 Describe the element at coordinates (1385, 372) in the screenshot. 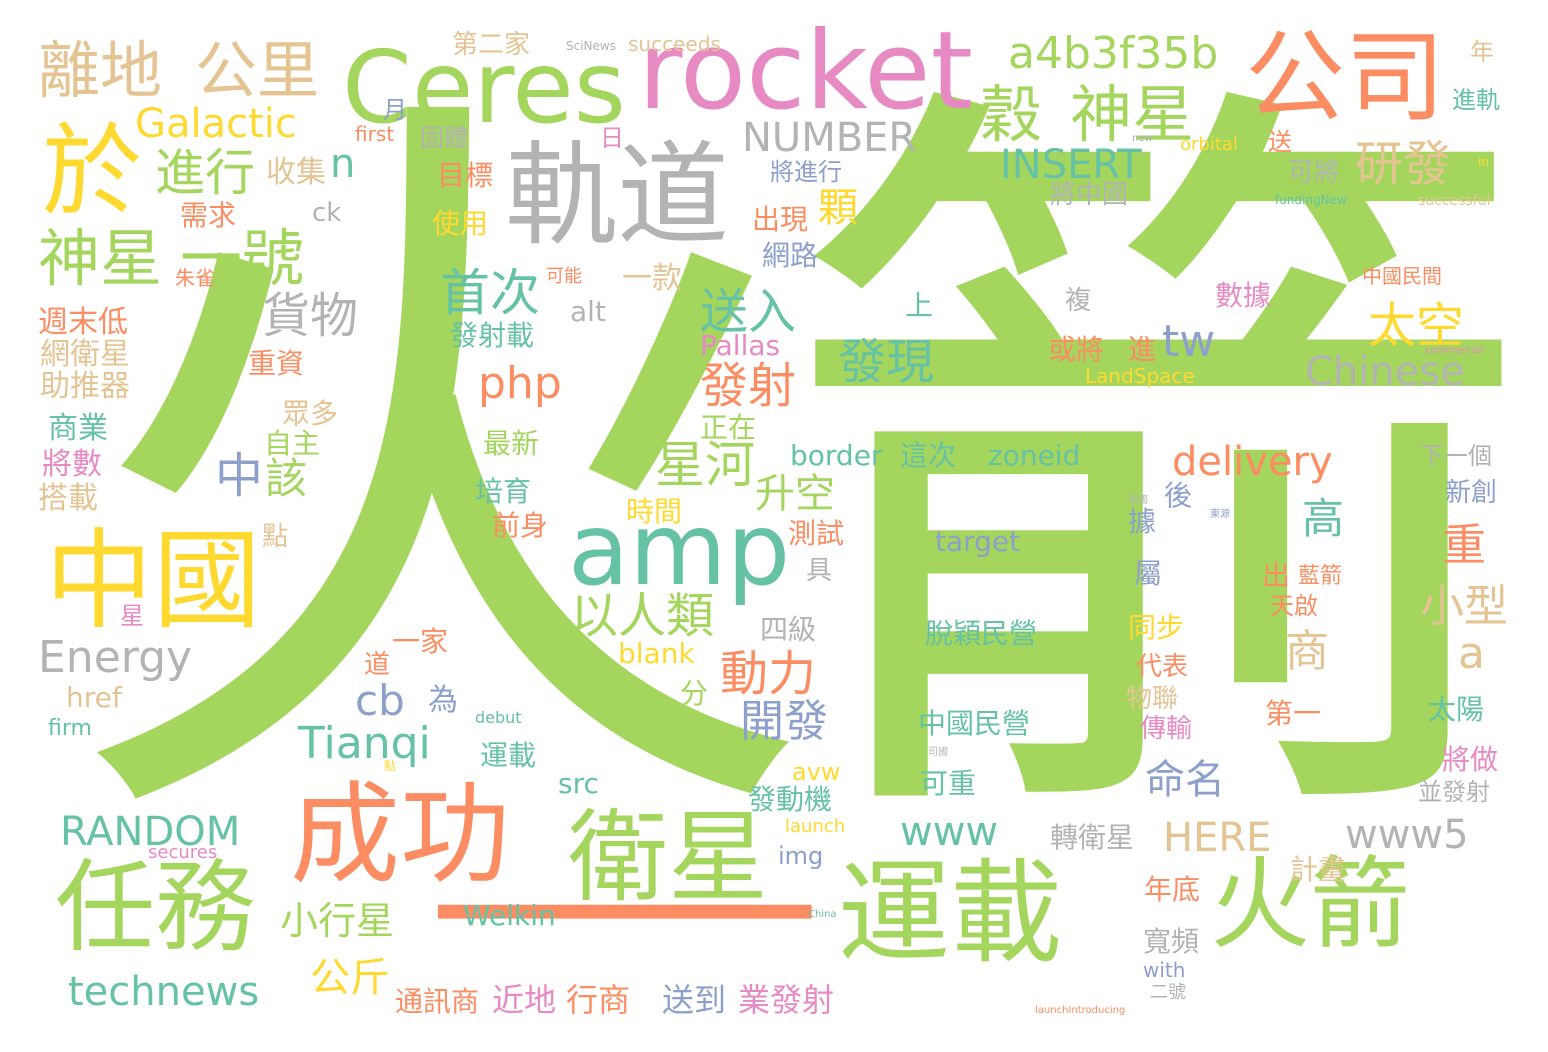

I see `word-chinese: Chinese` at that location.